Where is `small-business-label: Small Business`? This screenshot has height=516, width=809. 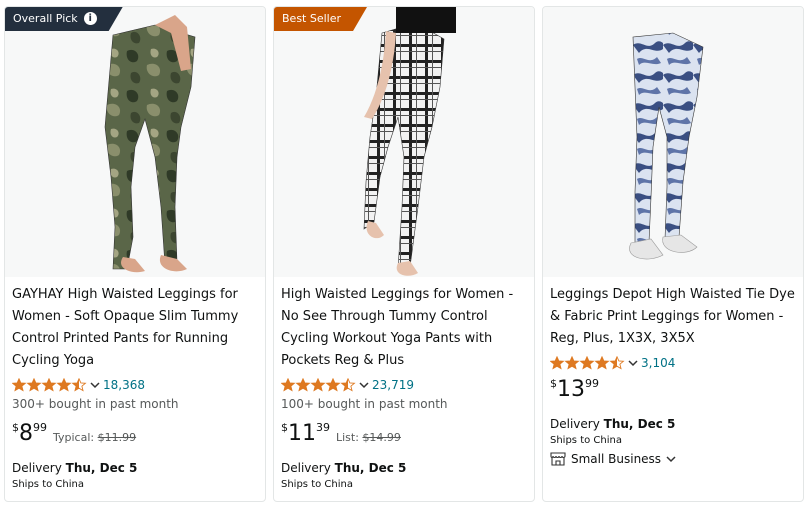 small-business-label: Small Business is located at coordinates (616, 459).